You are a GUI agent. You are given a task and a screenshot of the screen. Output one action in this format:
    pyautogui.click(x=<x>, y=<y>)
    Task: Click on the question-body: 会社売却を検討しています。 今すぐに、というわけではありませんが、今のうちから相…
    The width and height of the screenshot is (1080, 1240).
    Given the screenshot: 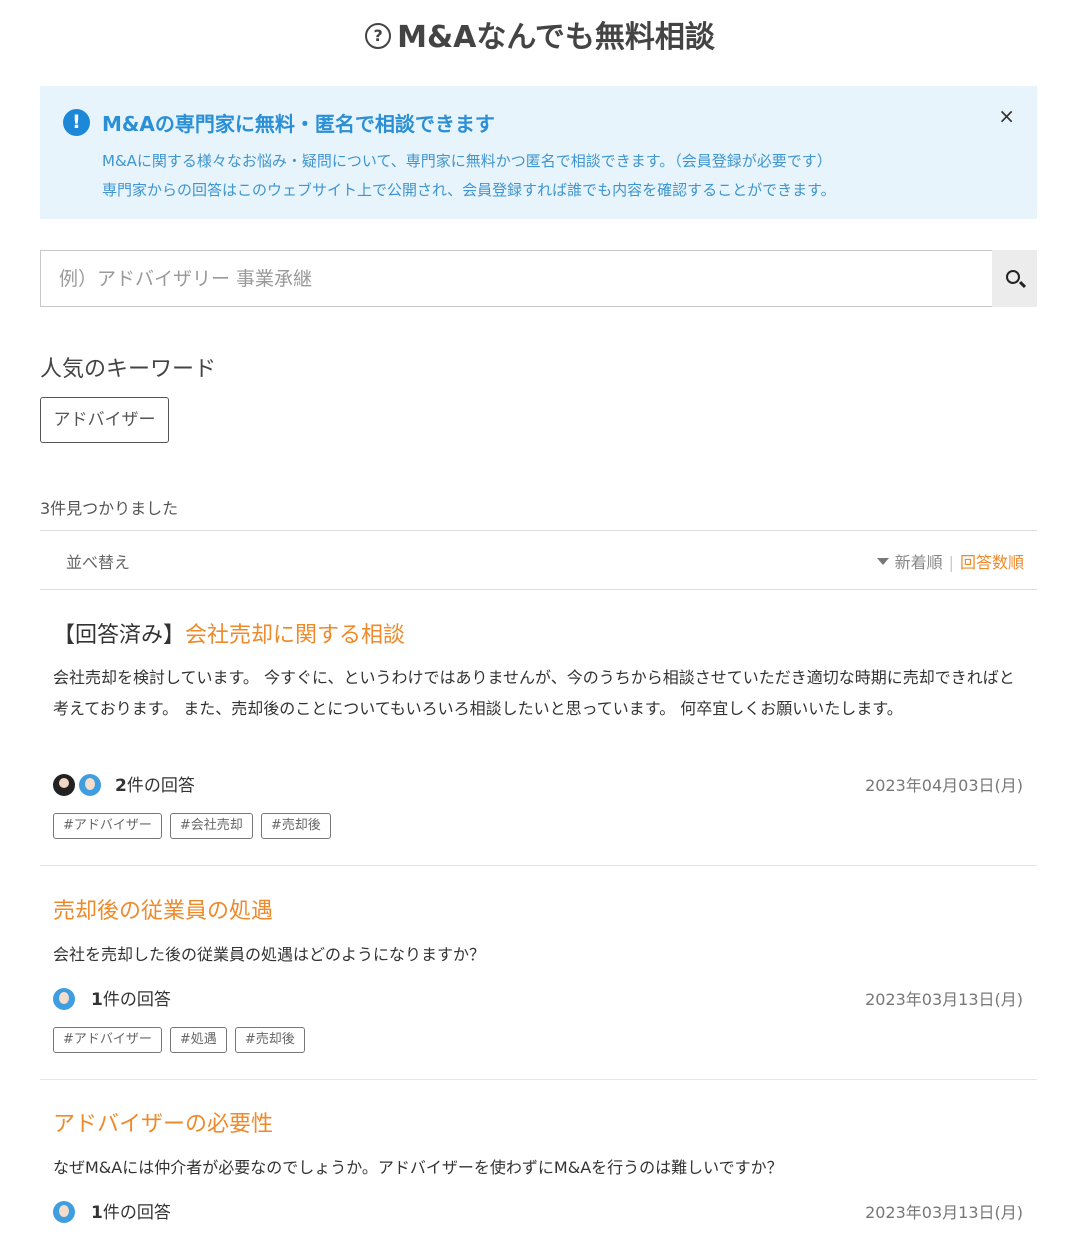 What is the action you would take?
    pyautogui.click(x=534, y=693)
    